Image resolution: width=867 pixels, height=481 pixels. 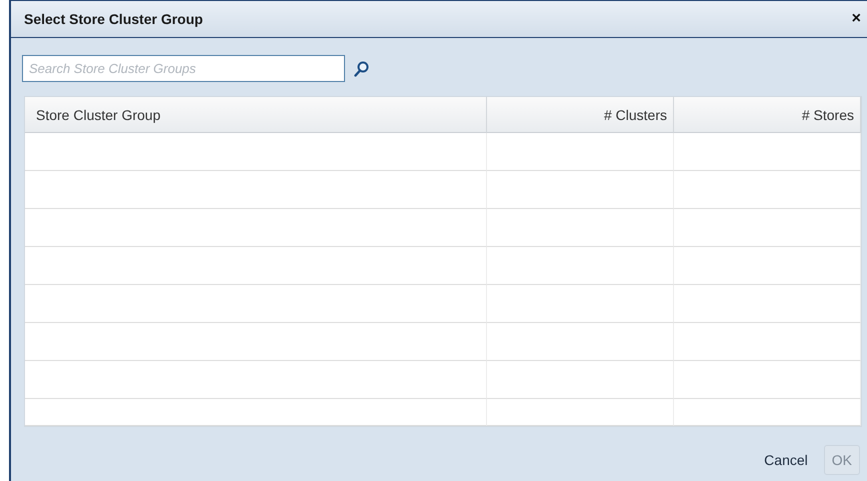 What do you see at coordinates (786, 460) in the screenshot?
I see `cancel-button: Cancel` at bounding box center [786, 460].